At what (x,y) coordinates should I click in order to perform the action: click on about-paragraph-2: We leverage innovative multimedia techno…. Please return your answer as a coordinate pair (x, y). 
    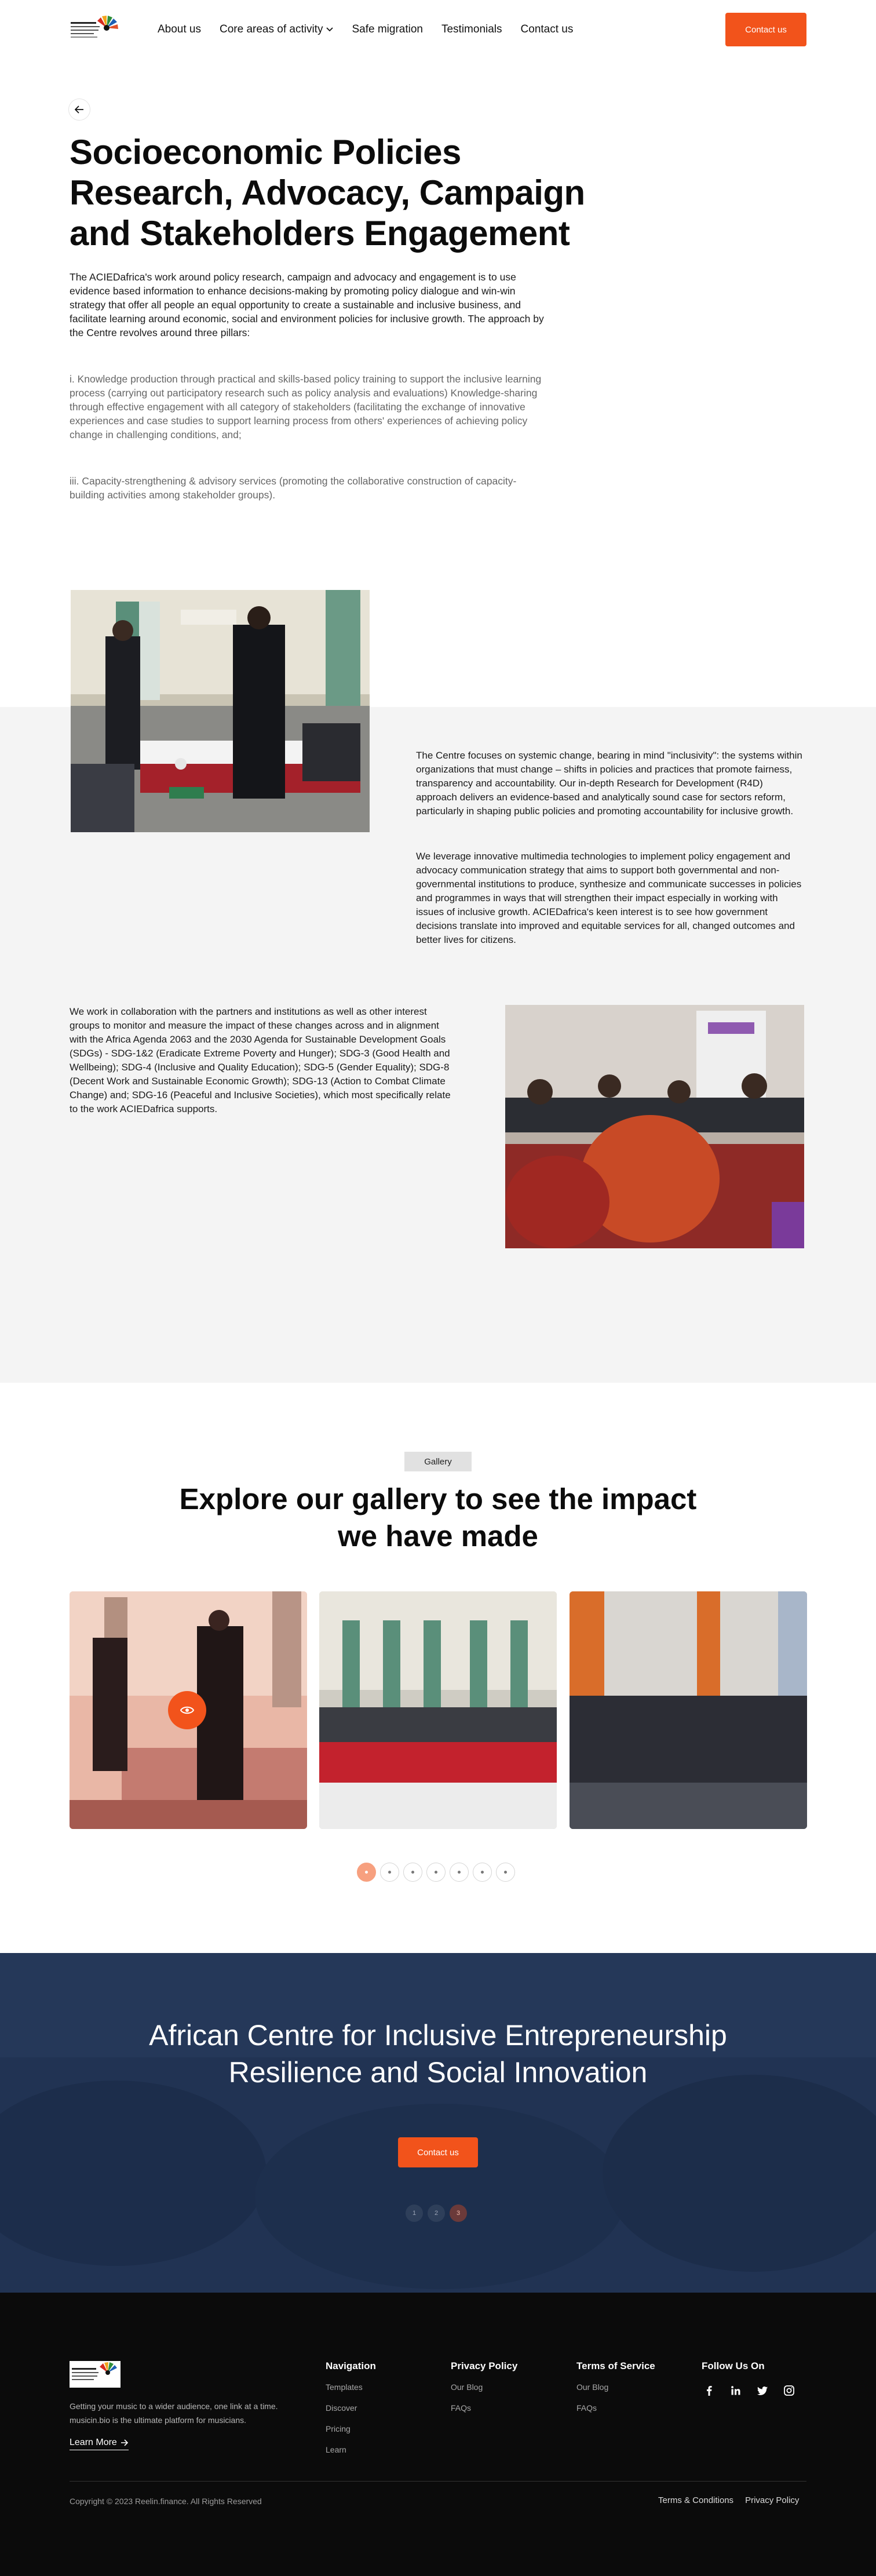
    Looking at the image, I should click on (609, 898).